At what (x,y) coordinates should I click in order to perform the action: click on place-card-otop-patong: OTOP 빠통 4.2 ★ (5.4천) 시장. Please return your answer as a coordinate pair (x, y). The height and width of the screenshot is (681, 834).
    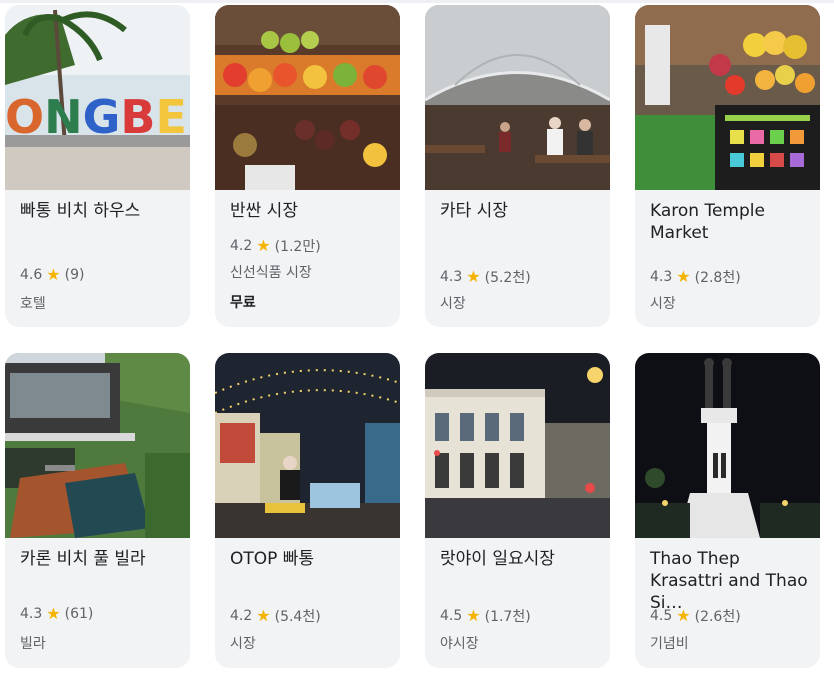
    Looking at the image, I should click on (307, 510).